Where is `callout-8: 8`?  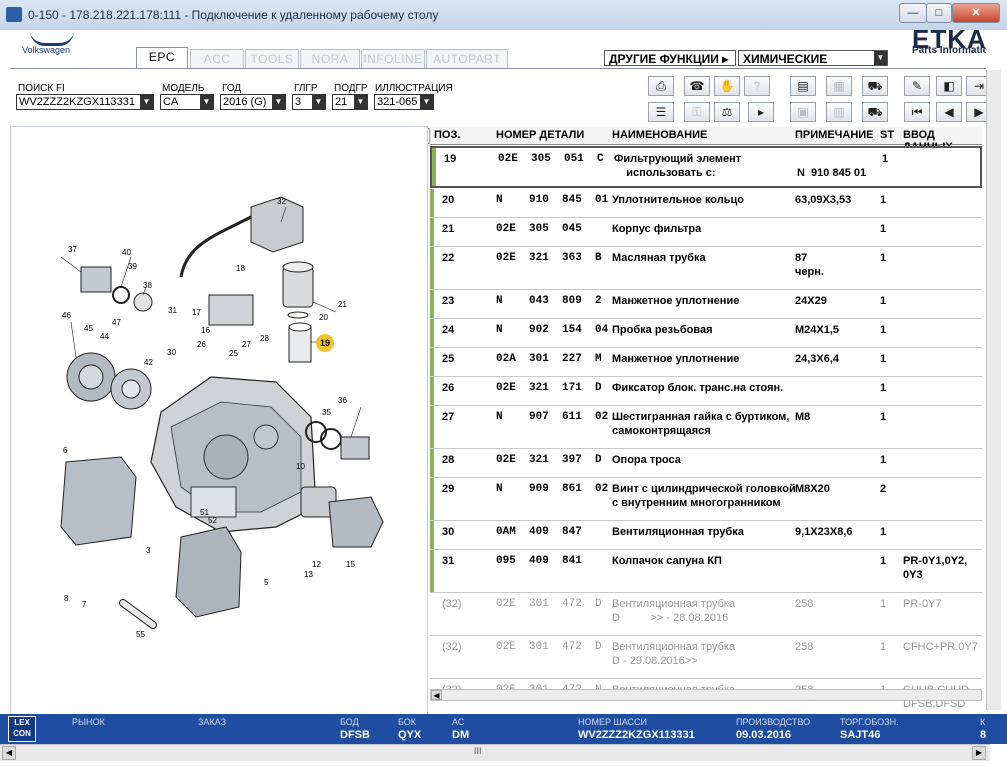
callout-8: 8 is located at coordinates (66, 598).